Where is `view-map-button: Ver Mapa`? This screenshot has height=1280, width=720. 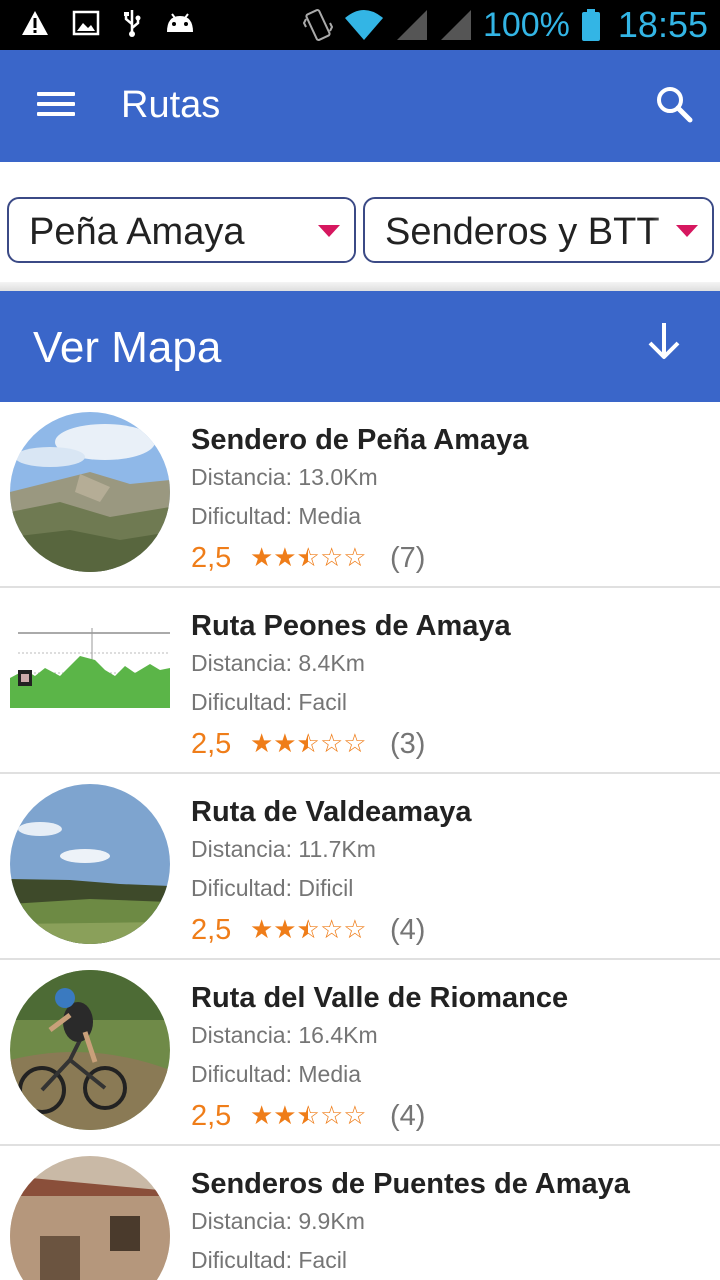 view-map-button: Ver Mapa is located at coordinates (360, 346).